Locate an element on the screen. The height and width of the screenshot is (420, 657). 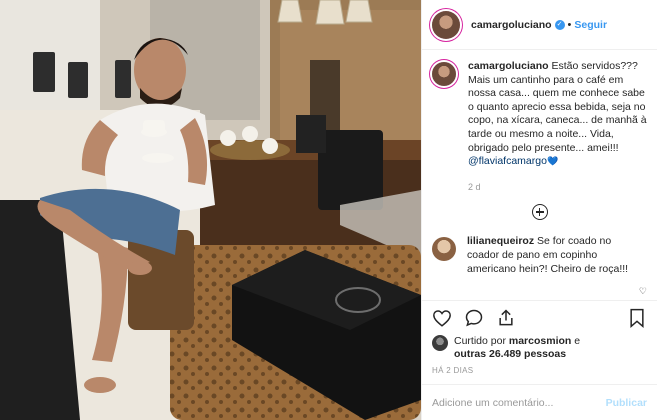
comment-button is located at coordinates (474, 318).